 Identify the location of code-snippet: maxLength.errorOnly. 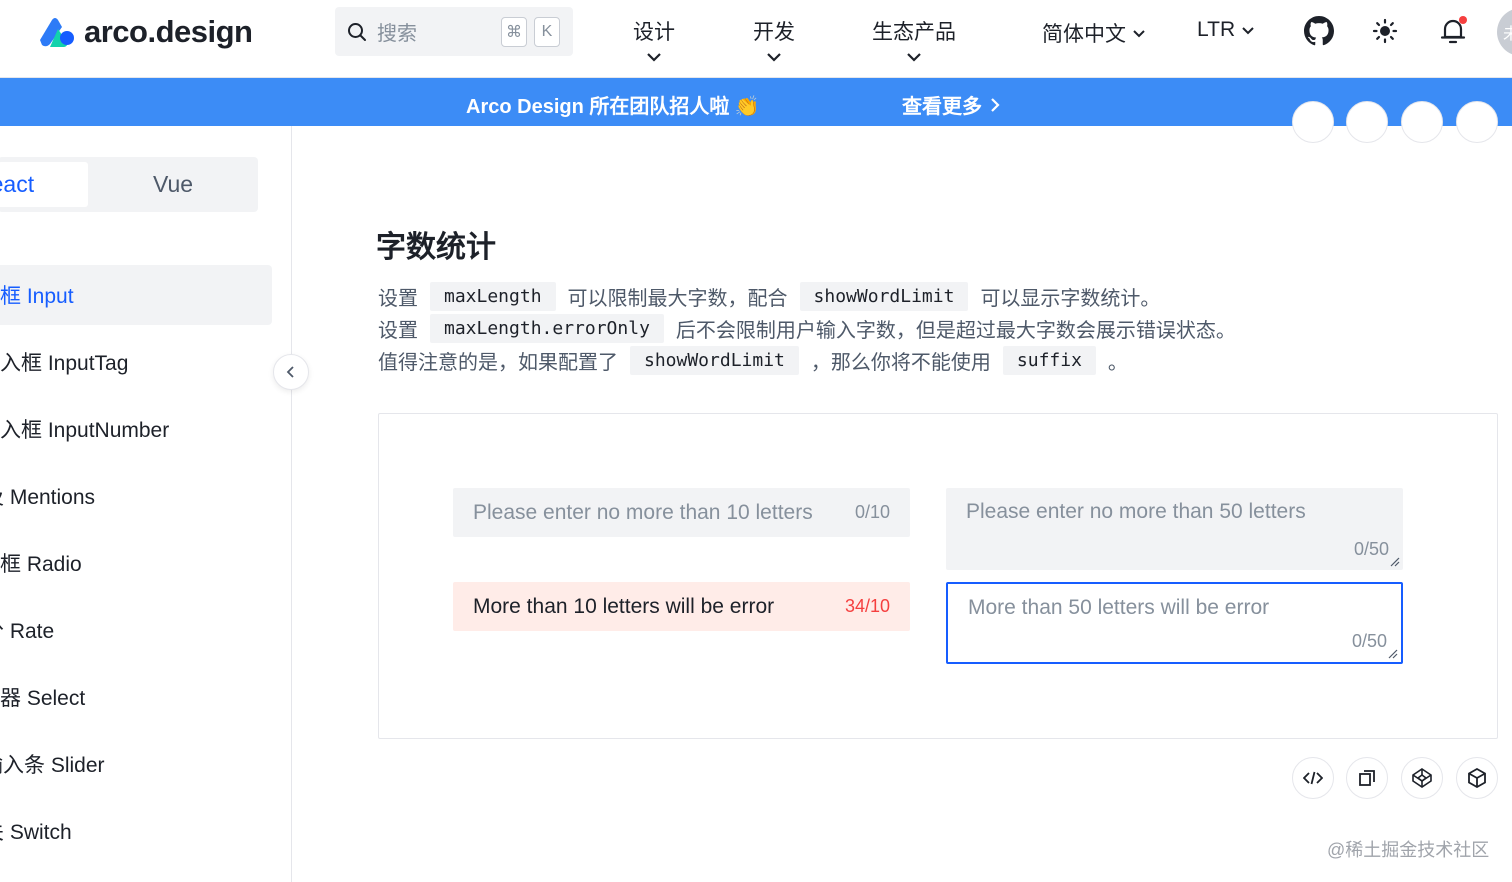
(547, 328).